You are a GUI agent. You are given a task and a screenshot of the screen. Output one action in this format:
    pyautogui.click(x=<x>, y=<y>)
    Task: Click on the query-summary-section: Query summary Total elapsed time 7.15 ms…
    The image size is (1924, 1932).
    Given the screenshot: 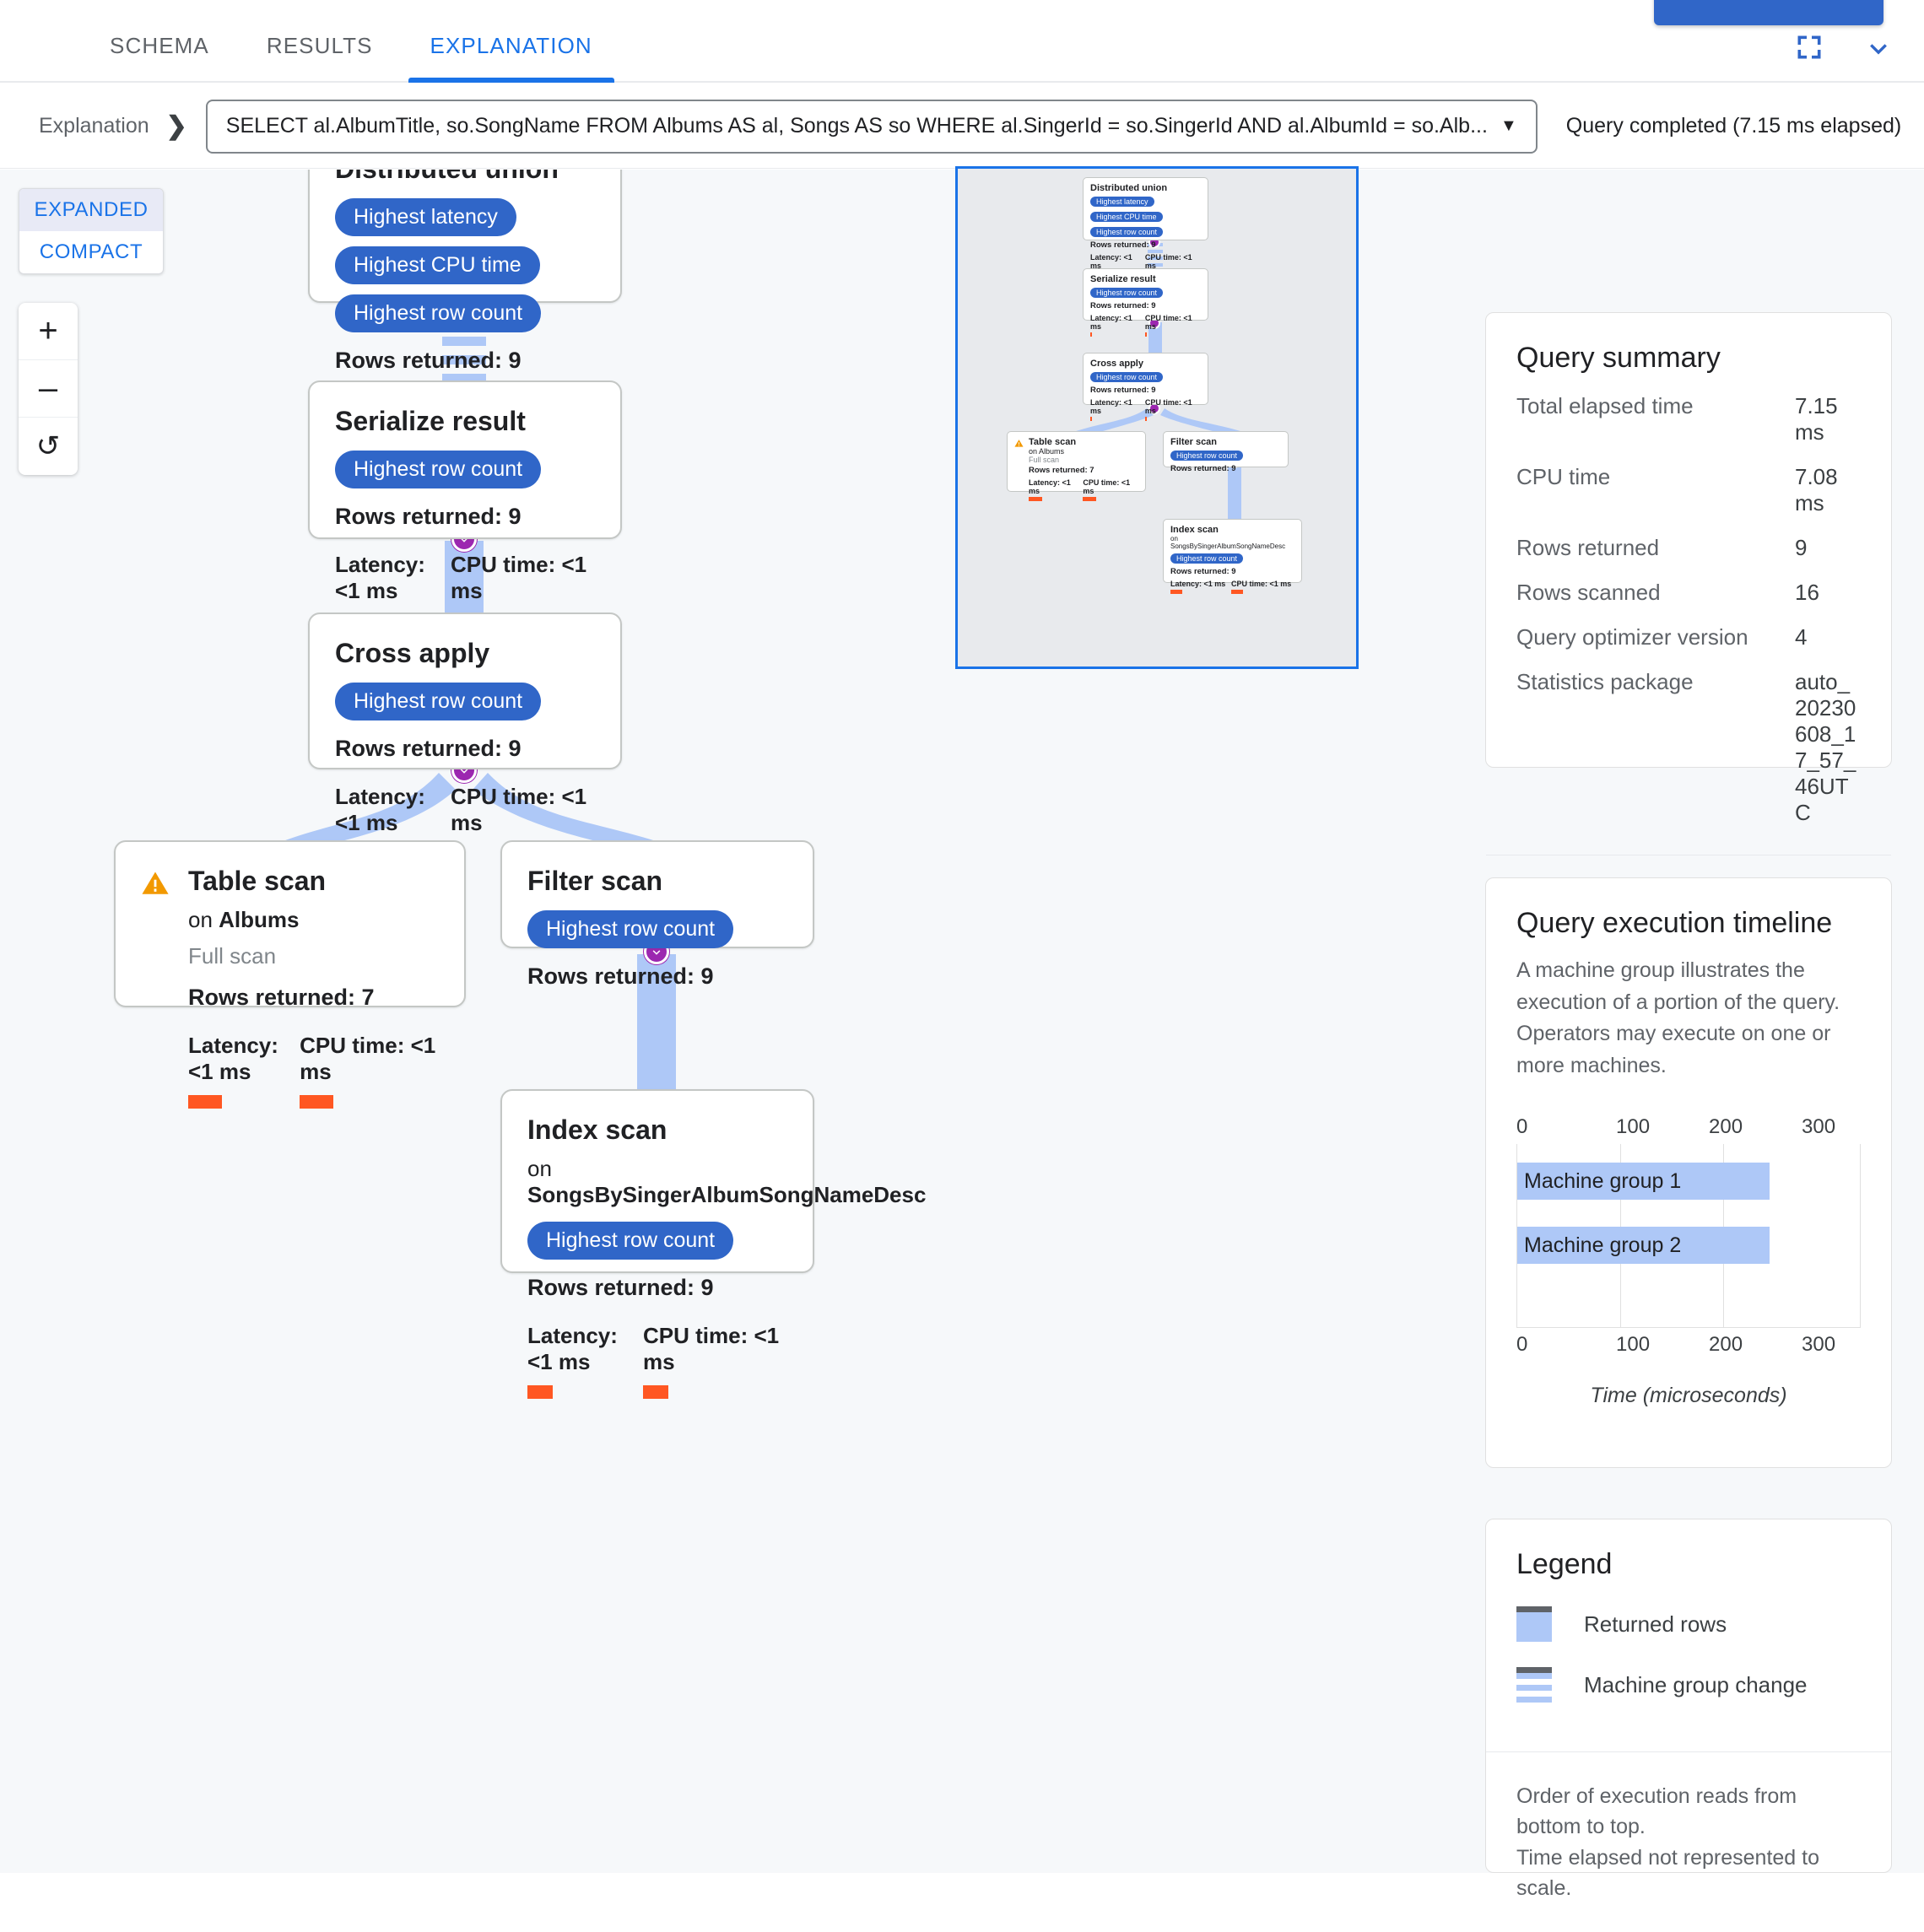 What is the action you would take?
    pyautogui.click(x=1688, y=584)
    